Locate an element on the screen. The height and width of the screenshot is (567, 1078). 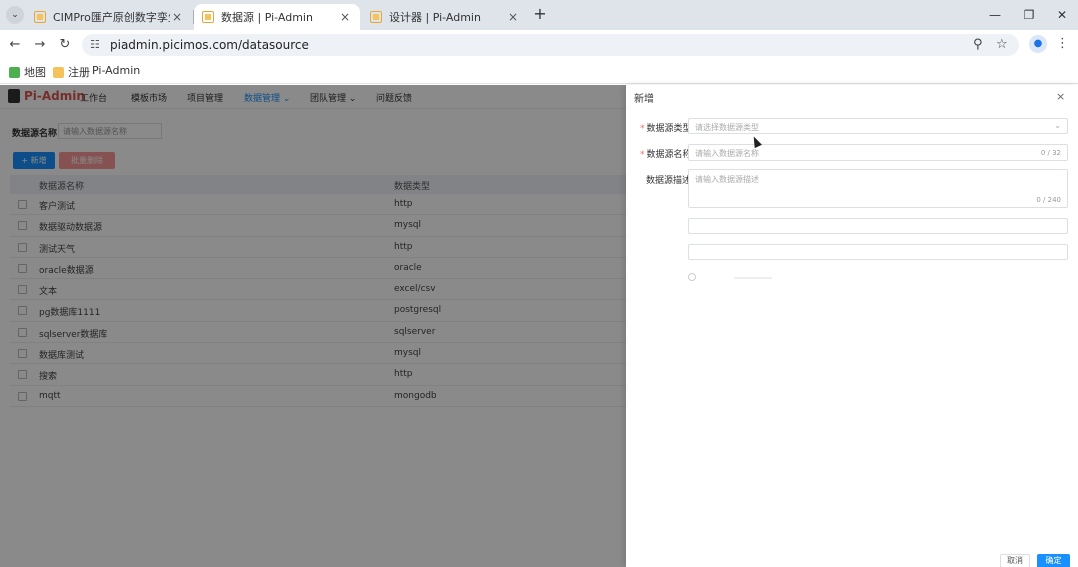
new-tab-button: + is located at coordinates (540, 14).